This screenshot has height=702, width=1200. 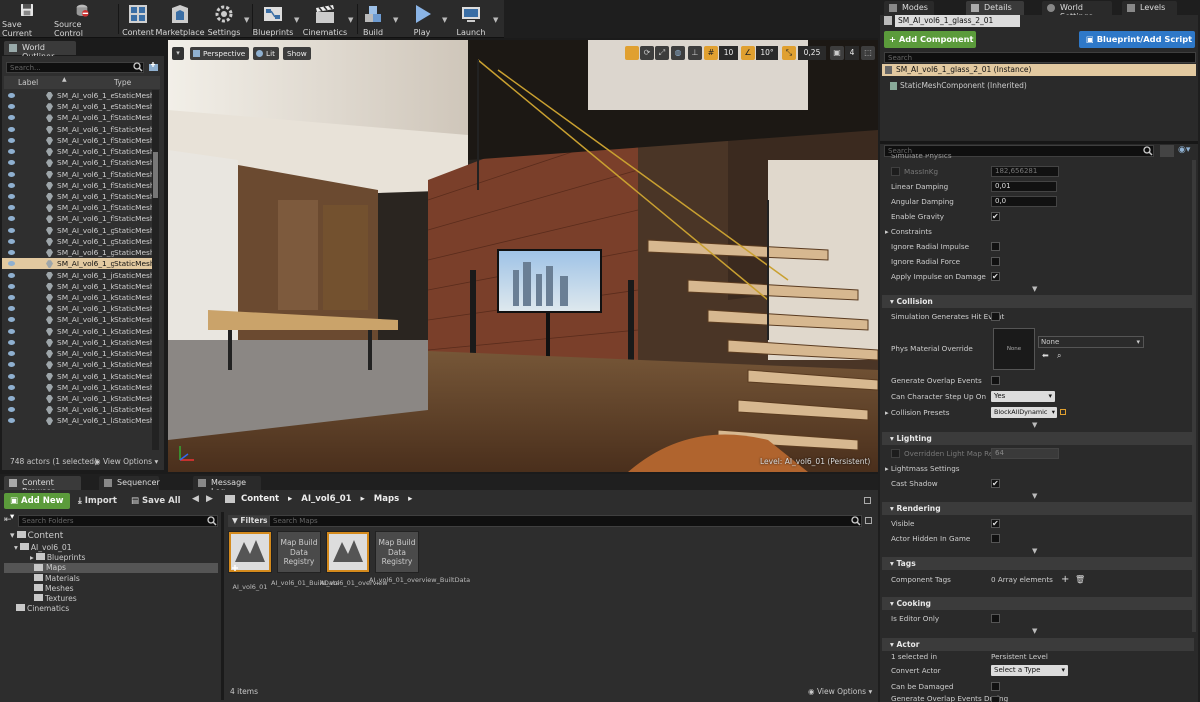 What do you see at coordinates (995, 261) in the screenshot?
I see `ignore-radial-force-checkbox` at bounding box center [995, 261].